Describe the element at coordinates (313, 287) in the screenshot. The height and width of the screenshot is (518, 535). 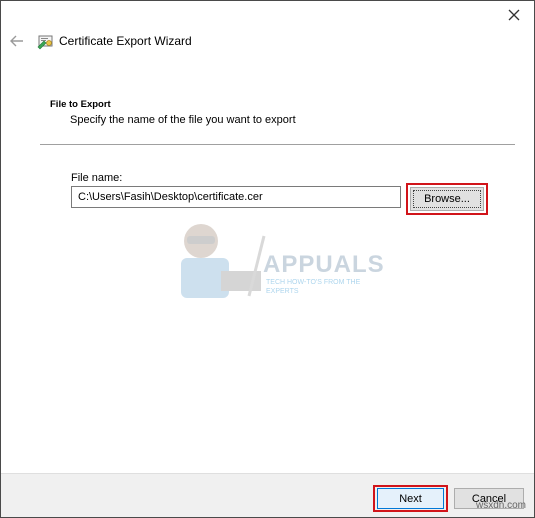
I see `watermark-tagline: TECH HOW-TO'S FROM THE EXPERTS` at that location.